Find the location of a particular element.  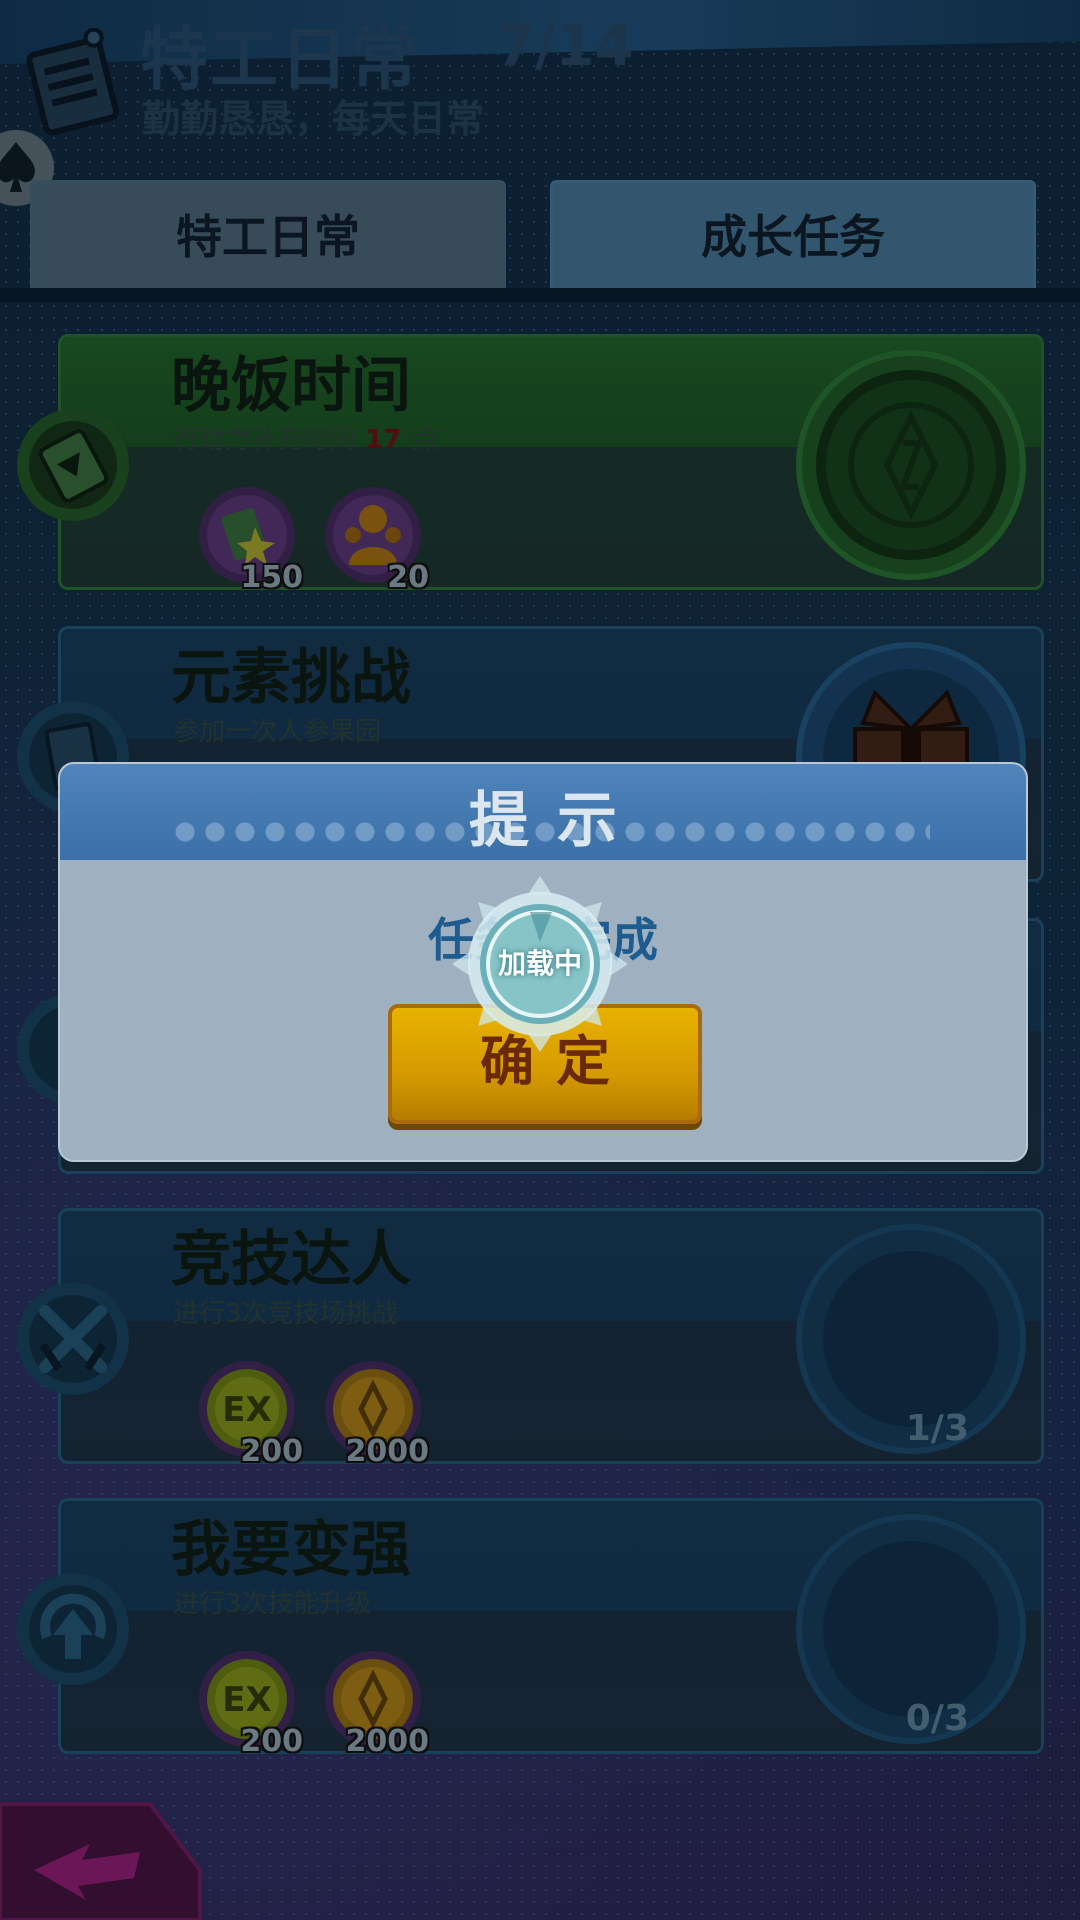

loading-spinner: 加载中 is located at coordinates (540, 964).